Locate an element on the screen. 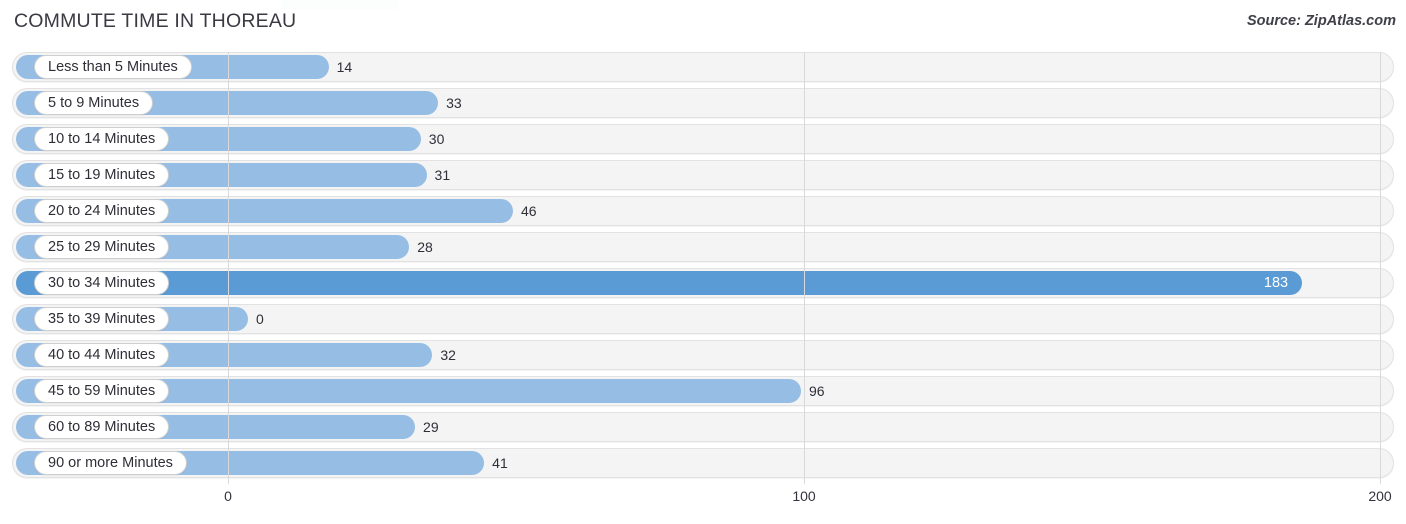 This screenshot has height=524, width=1406. category-label-pill: 90 or more Minutes is located at coordinates (110, 463).